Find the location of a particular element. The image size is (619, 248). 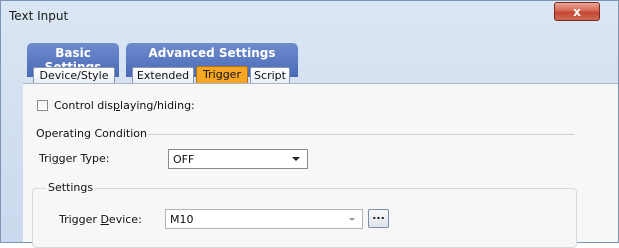

tab-script: Script is located at coordinates (270, 75).